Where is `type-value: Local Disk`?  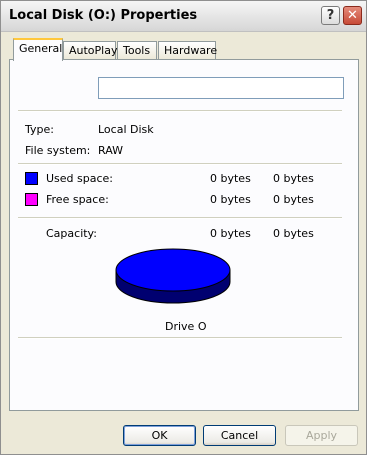 type-value: Local Disk is located at coordinates (126, 129).